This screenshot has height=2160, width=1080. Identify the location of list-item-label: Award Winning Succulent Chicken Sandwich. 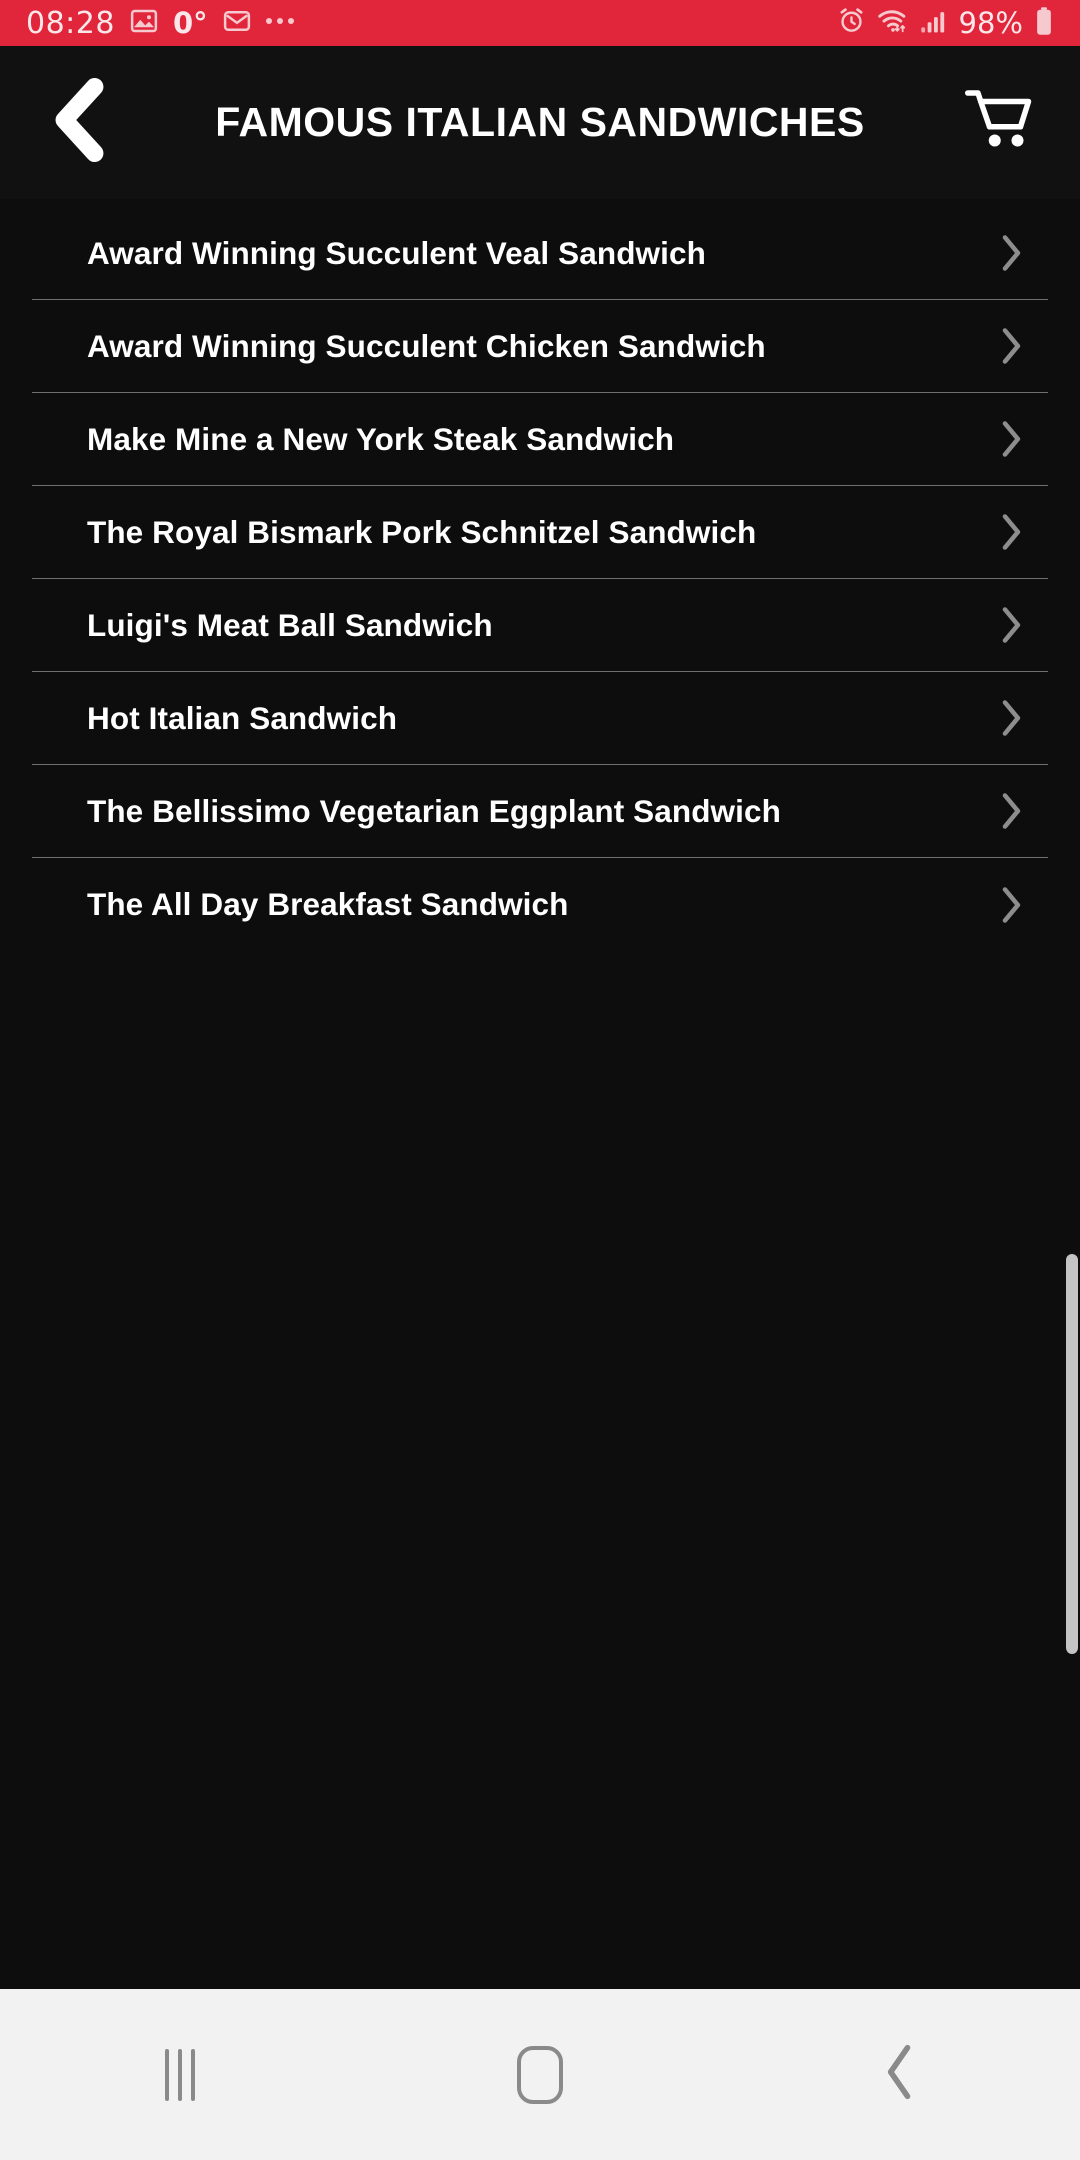
(426, 345).